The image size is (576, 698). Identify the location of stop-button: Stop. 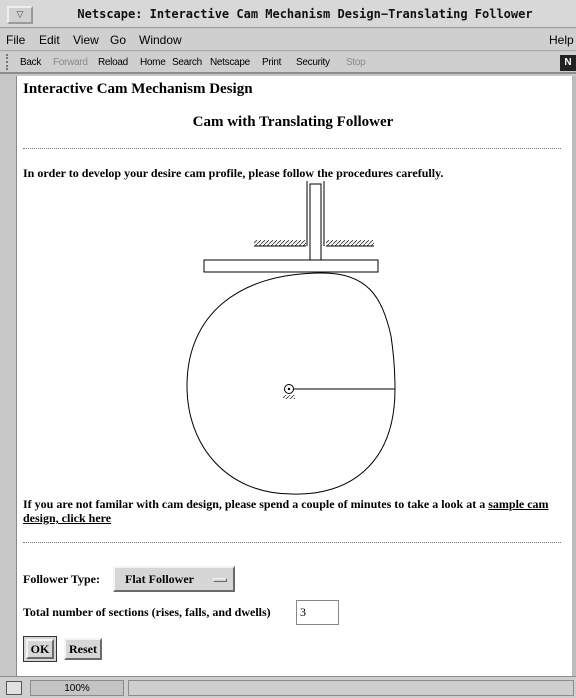
(356, 62).